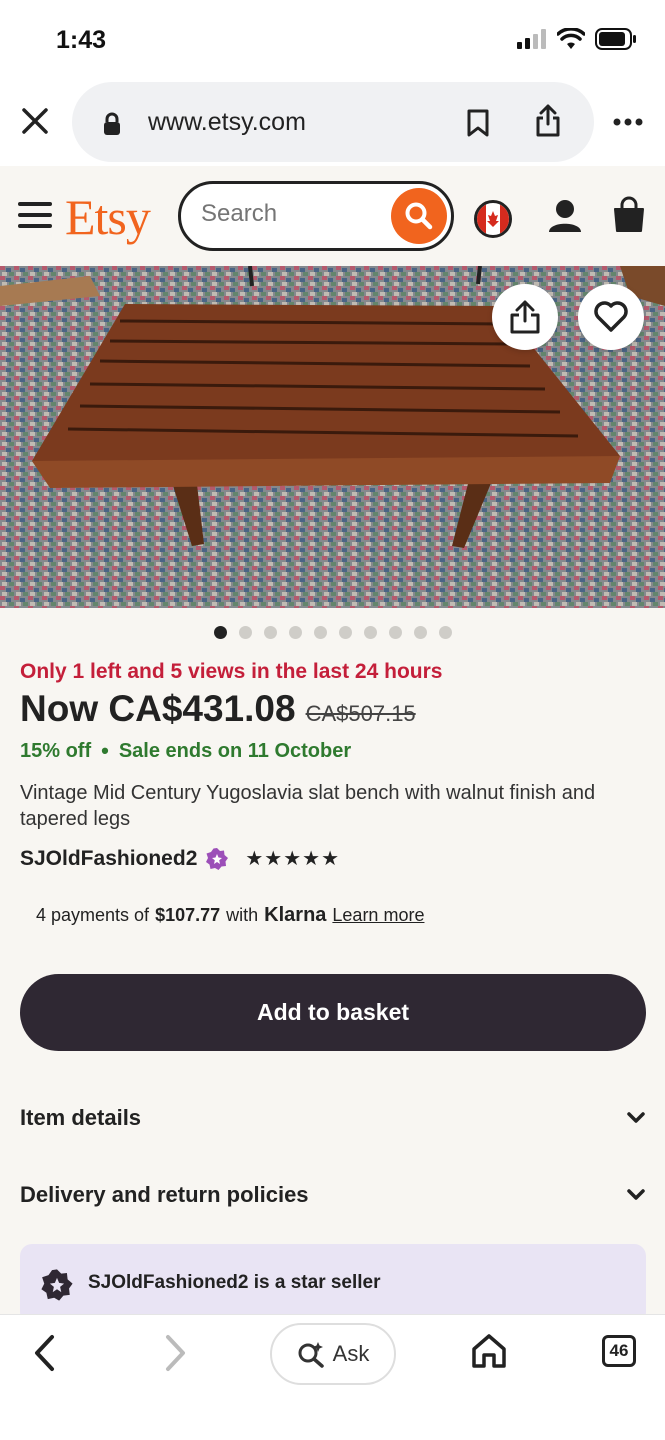  Describe the element at coordinates (571, 38) in the screenshot. I see `wifi-icon` at that location.